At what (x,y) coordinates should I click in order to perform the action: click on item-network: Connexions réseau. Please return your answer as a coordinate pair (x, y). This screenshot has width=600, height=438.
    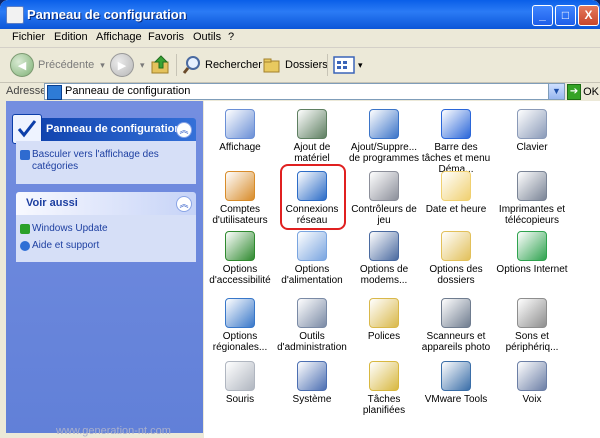
    Looking at the image, I should click on (312, 198).